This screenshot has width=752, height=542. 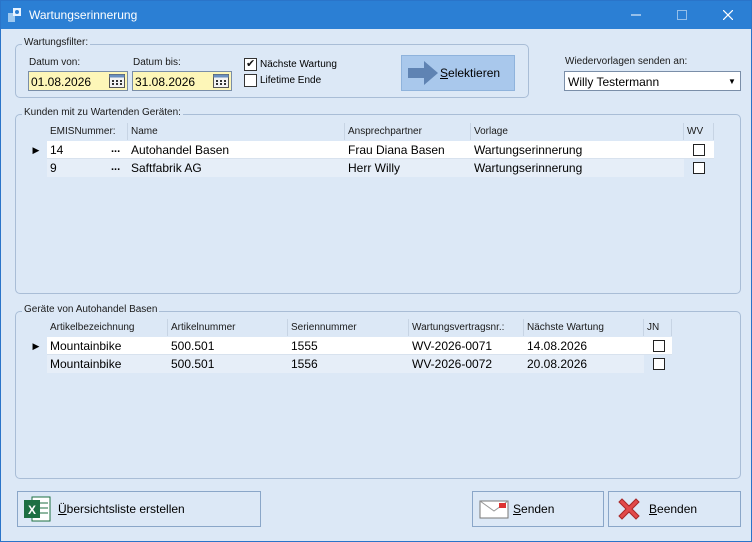 What do you see at coordinates (32, 510) in the screenshot?
I see `svg-text: X` at bounding box center [32, 510].